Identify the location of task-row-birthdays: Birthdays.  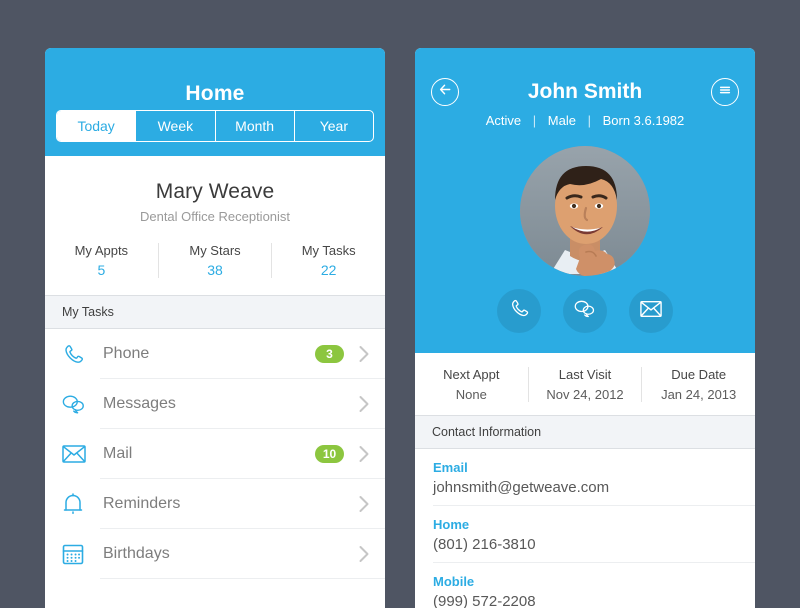
(215, 554).